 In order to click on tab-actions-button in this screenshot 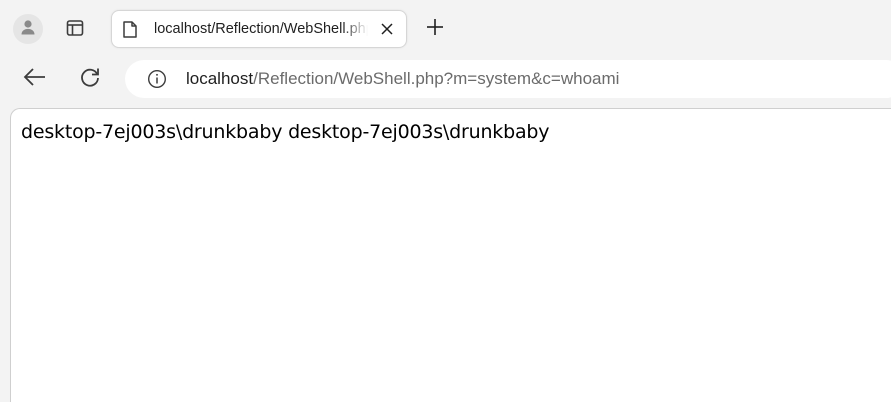, I will do `click(75, 30)`.